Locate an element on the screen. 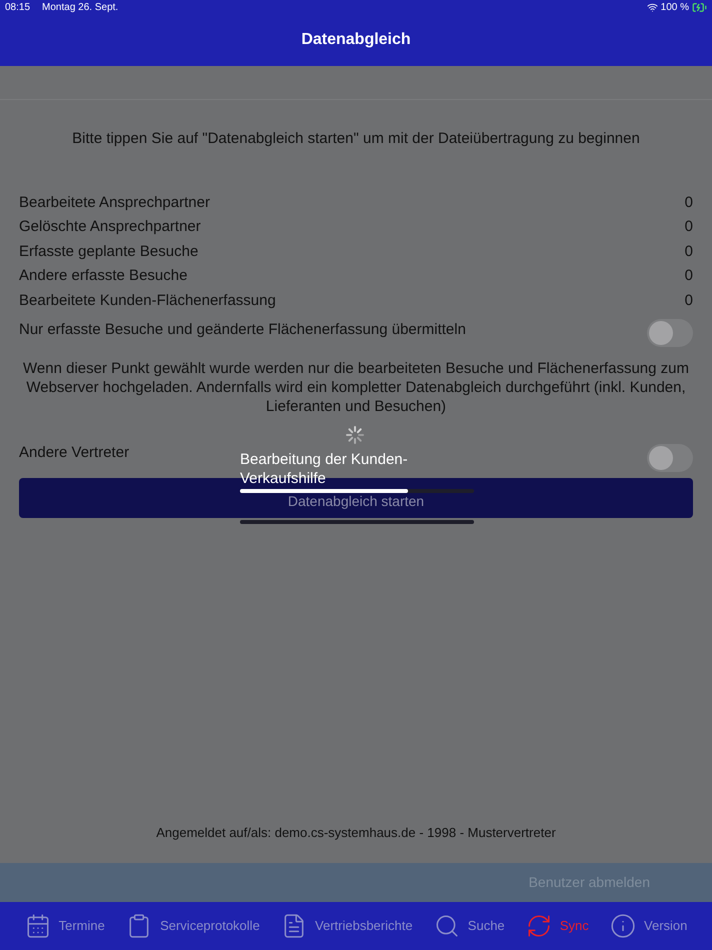 This screenshot has width=712, height=950. explanation-text: Wenn dieser Punkt gewählt wurde werden nur die bearbeiteten Besuche und Flächenerfassung zum Webserver hochgeladen. Andernfalls wird ein kompletter Datenabgleich durchgeführt (inkl. Kunden, Lieferanten und Besuchen) is located at coordinates (356, 387).